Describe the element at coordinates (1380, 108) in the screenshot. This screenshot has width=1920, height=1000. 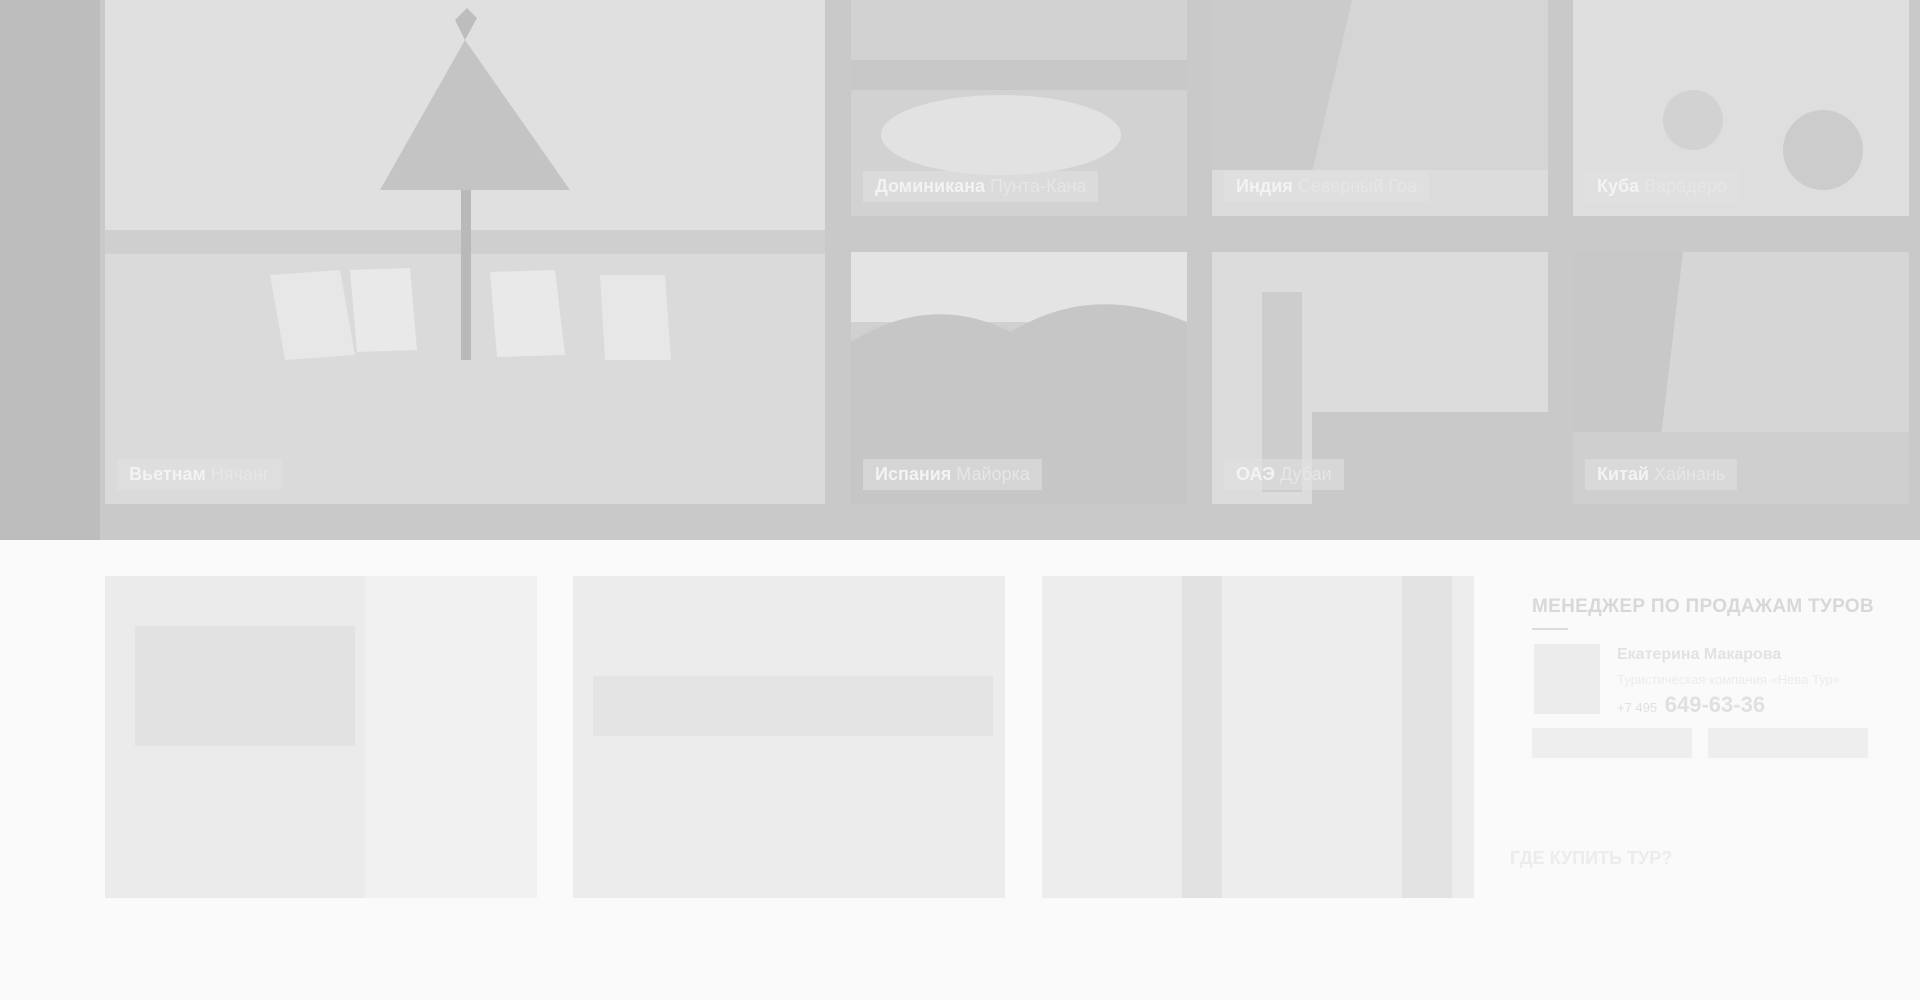
I see `destination-tile-india: Индия Северный Гоа` at that location.